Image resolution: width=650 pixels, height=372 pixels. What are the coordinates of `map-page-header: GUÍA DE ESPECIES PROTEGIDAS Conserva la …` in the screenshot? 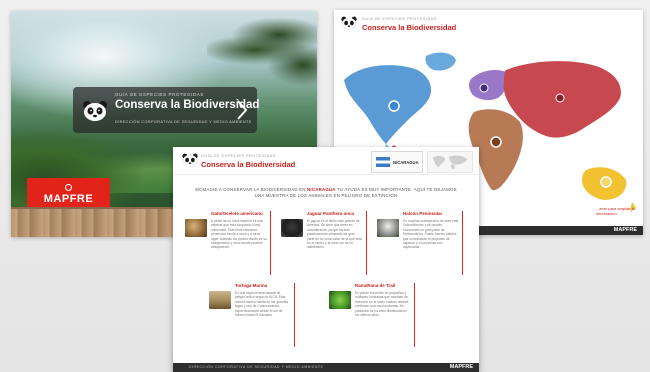 It's located at (488, 24).